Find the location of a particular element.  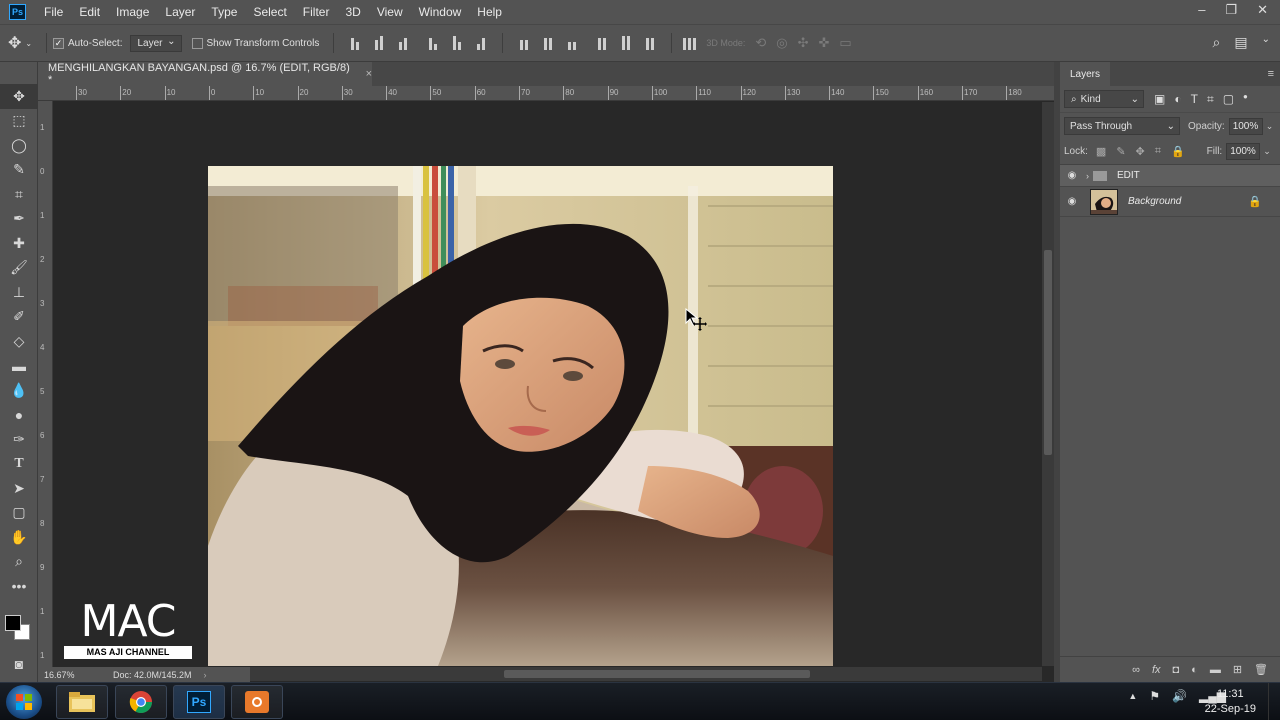

menu-edit: Edit is located at coordinates (89, 12).